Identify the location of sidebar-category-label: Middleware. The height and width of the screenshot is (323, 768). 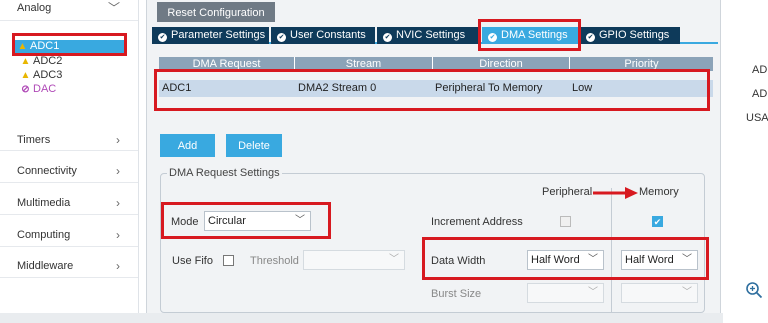
(45, 266).